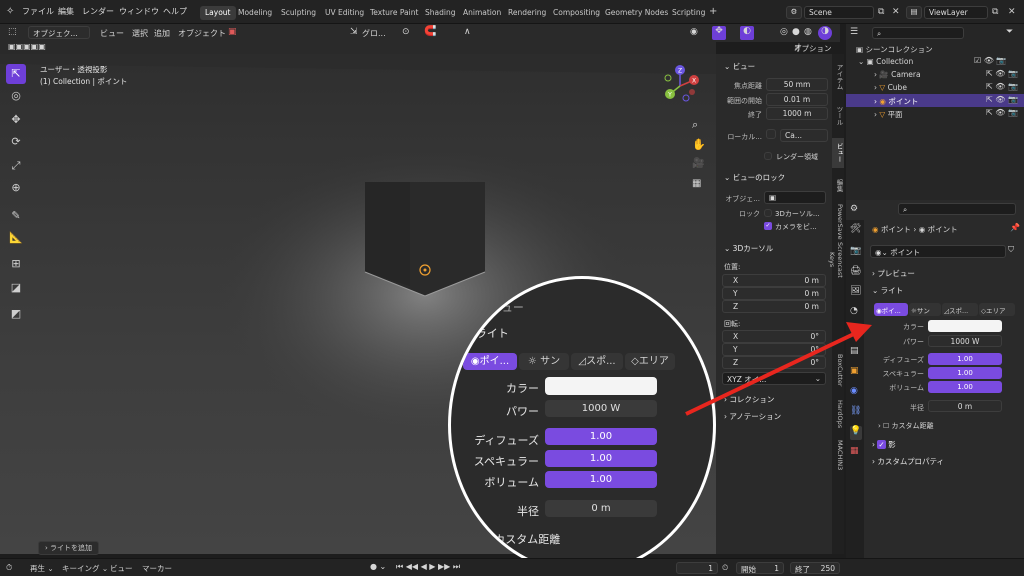 The width and height of the screenshot is (1024, 576). Describe the element at coordinates (9, 568) in the screenshot. I see `timeline-editor-icon: ⏱` at that location.